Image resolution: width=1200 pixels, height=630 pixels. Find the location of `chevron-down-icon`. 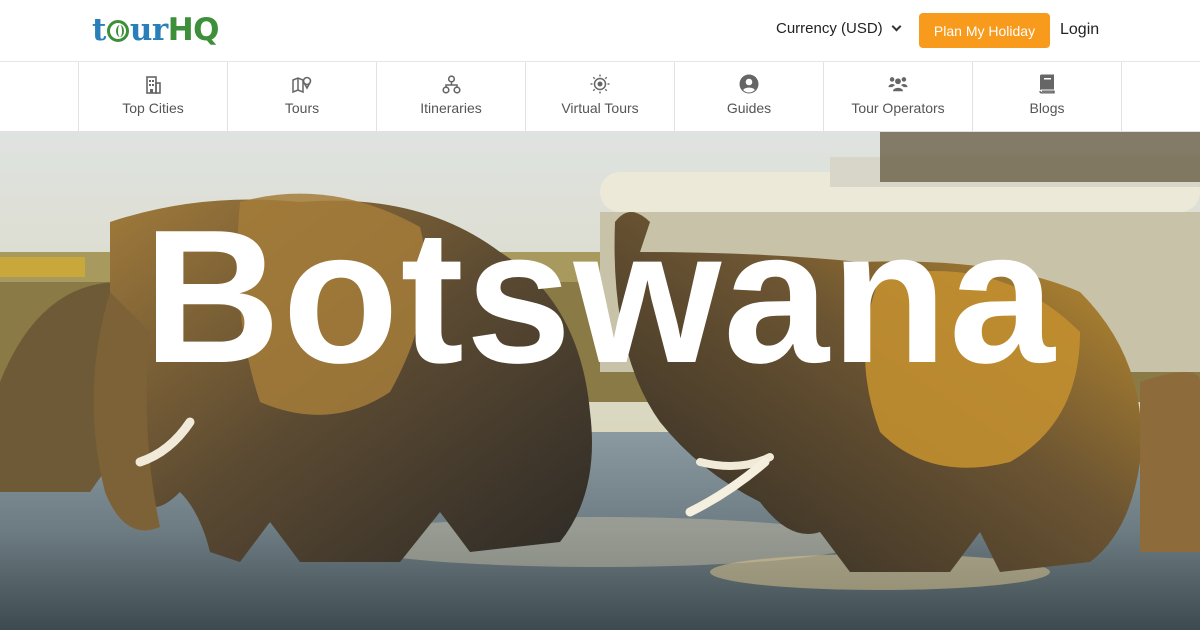

chevron-down-icon is located at coordinates (896, 26).